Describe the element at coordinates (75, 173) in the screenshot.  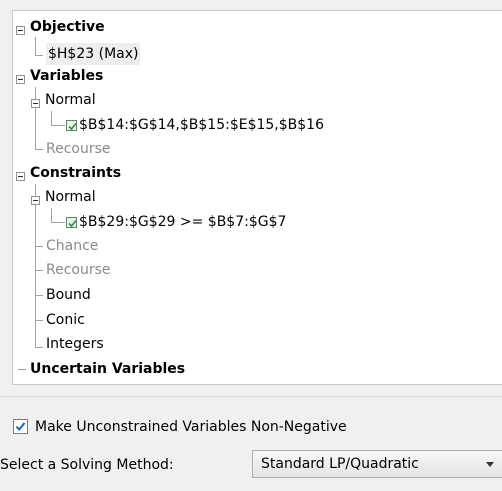
I see `tree-constraints: Constraints` at that location.